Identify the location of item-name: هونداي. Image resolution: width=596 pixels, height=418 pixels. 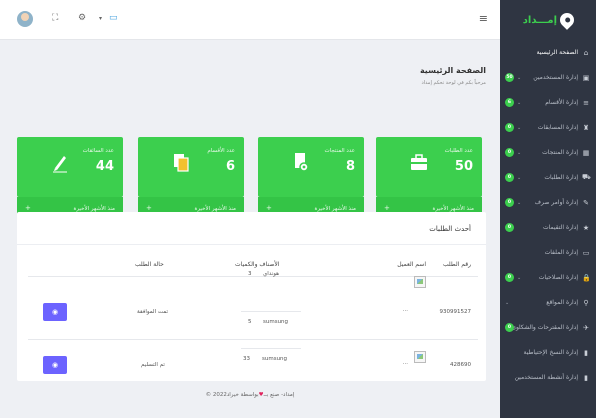
(271, 274).